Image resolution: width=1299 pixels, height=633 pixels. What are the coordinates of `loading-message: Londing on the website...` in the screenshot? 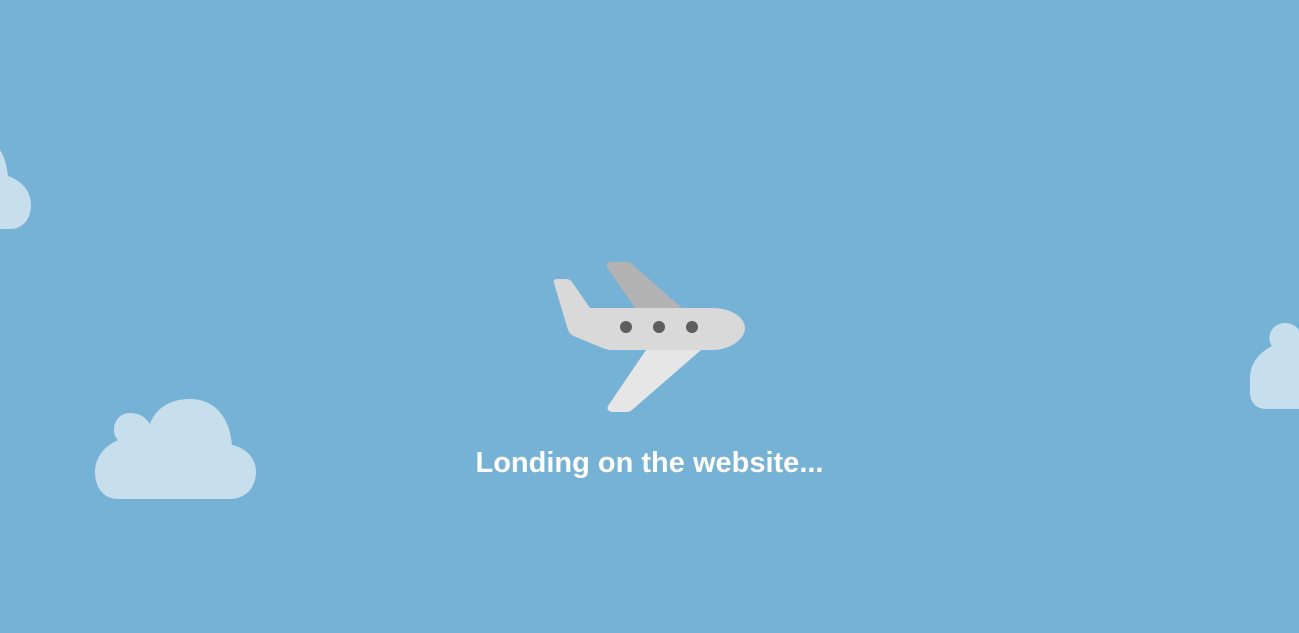 It's located at (649, 463).